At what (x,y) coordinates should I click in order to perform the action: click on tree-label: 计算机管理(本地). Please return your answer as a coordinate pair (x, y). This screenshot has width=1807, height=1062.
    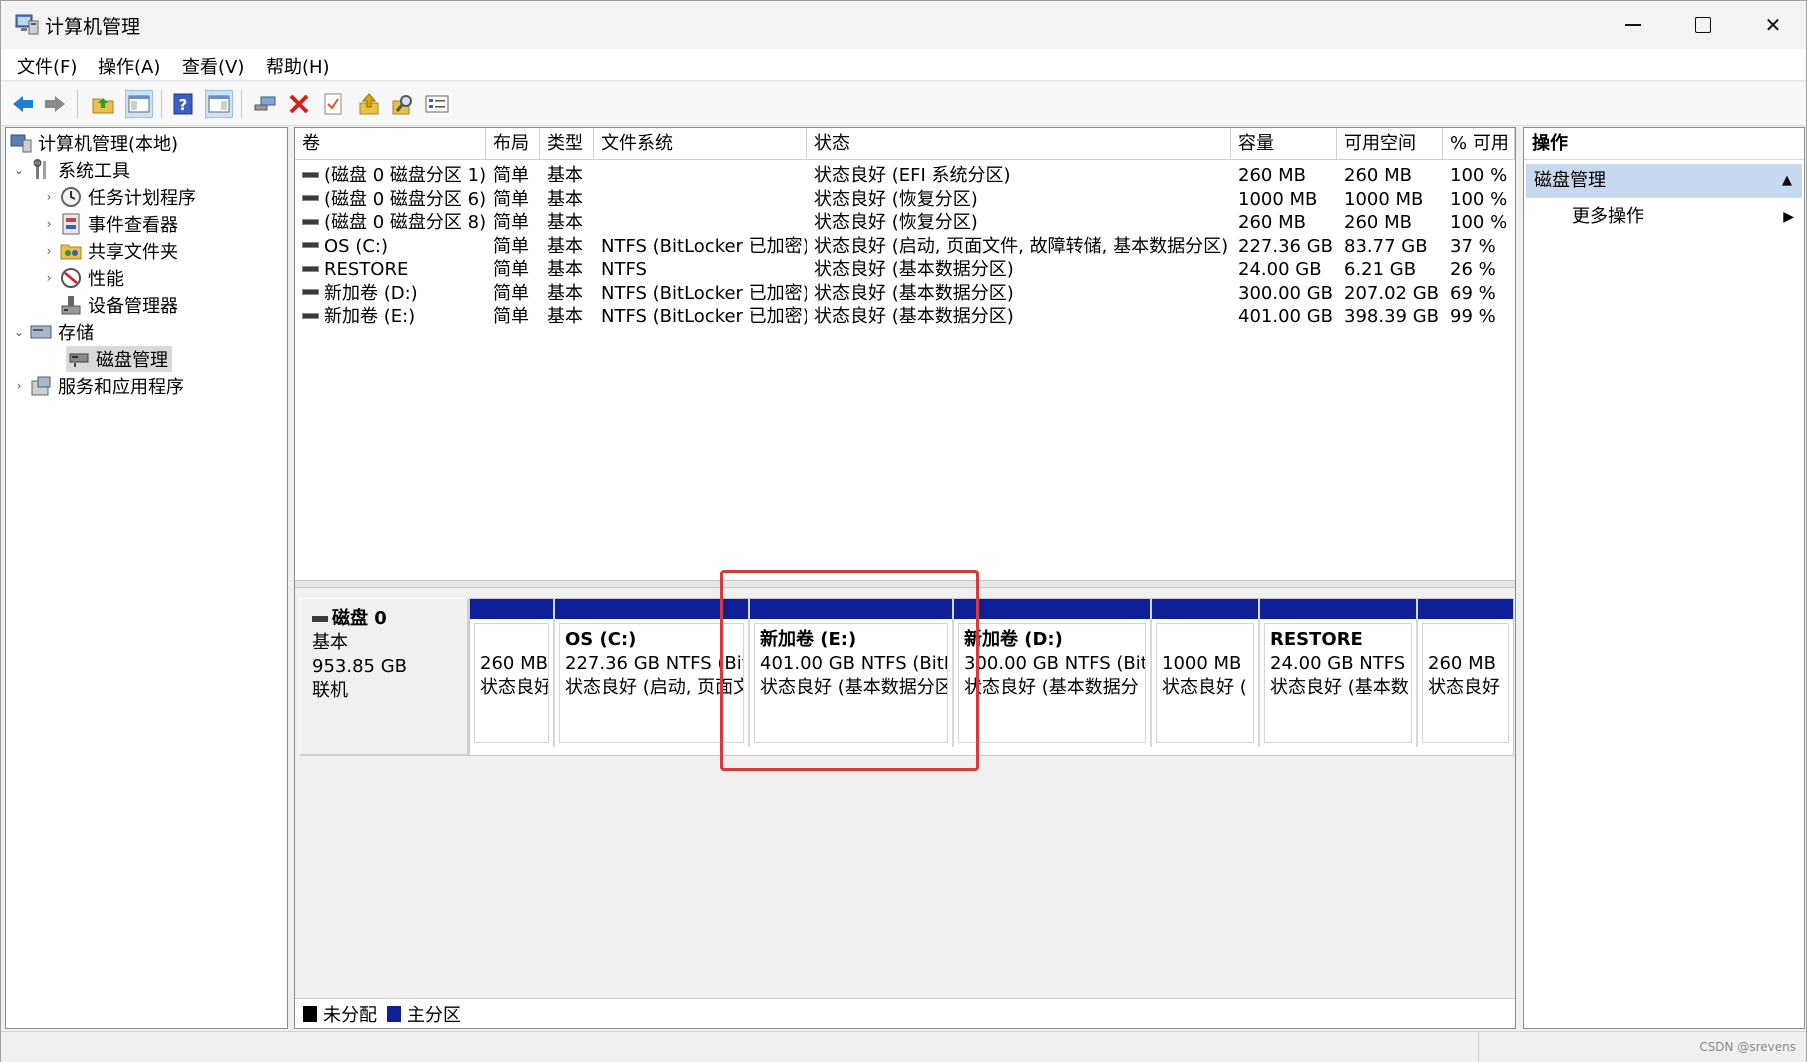
    Looking at the image, I should click on (108, 144).